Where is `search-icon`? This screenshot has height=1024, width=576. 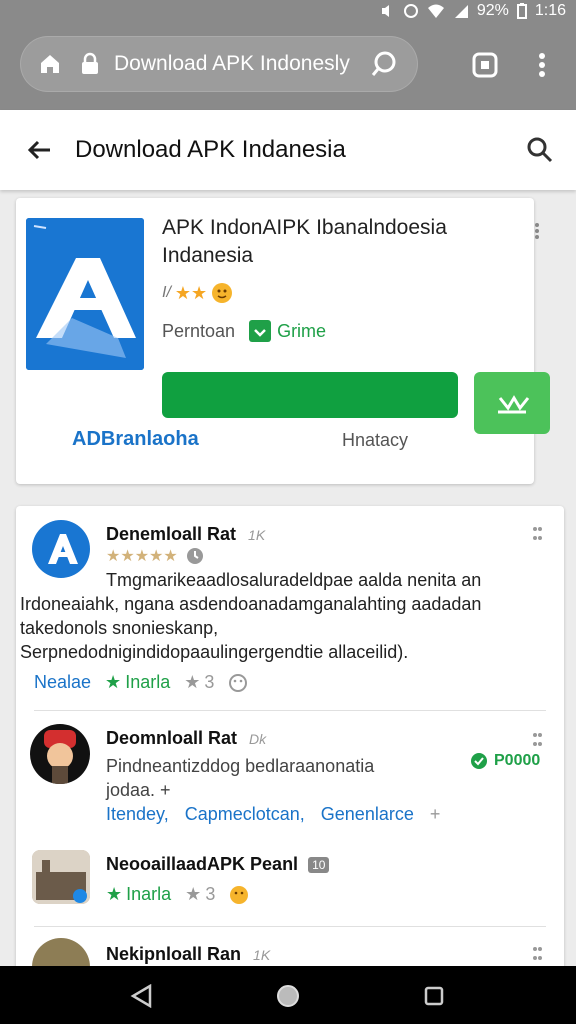 search-icon is located at coordinates (540, 150).